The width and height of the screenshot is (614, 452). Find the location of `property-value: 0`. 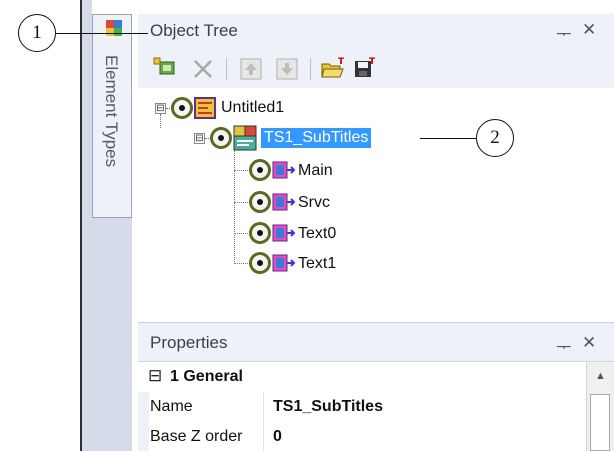

property-value: 0 is located at coordinates (277, 437).